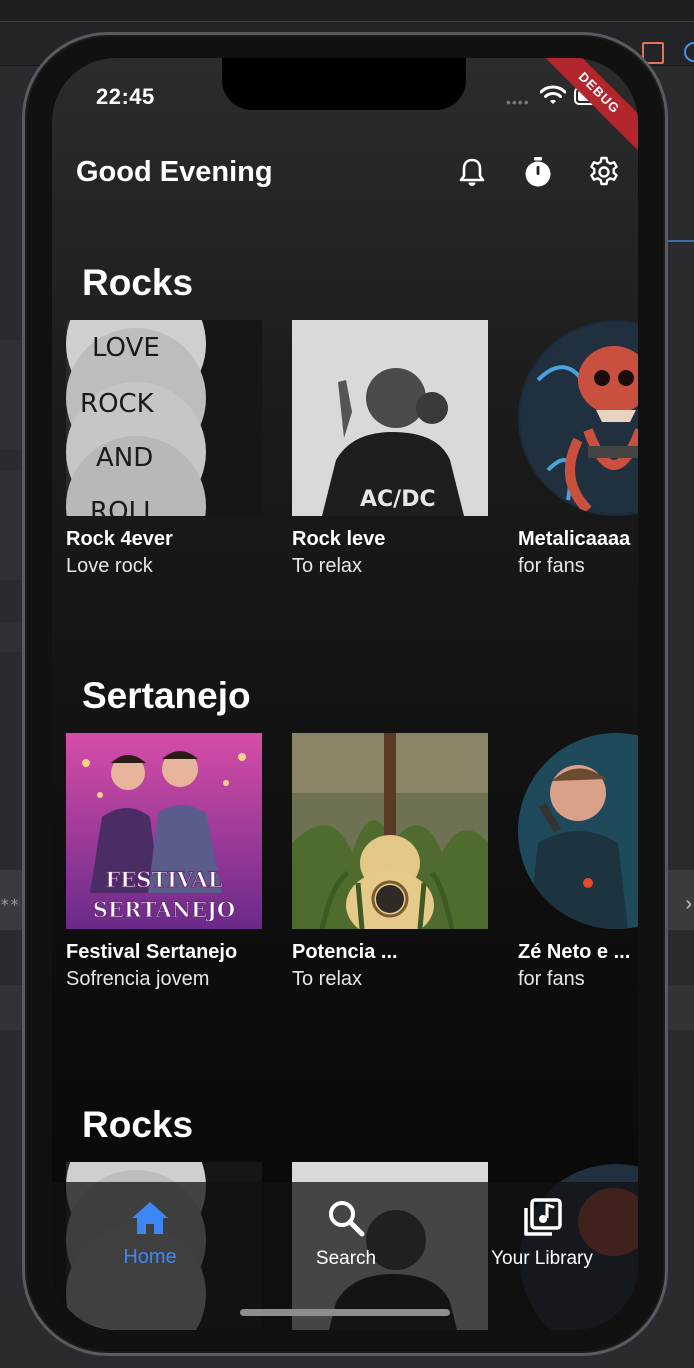  I want to click on signal-icon: ••••, so click(518, 102).